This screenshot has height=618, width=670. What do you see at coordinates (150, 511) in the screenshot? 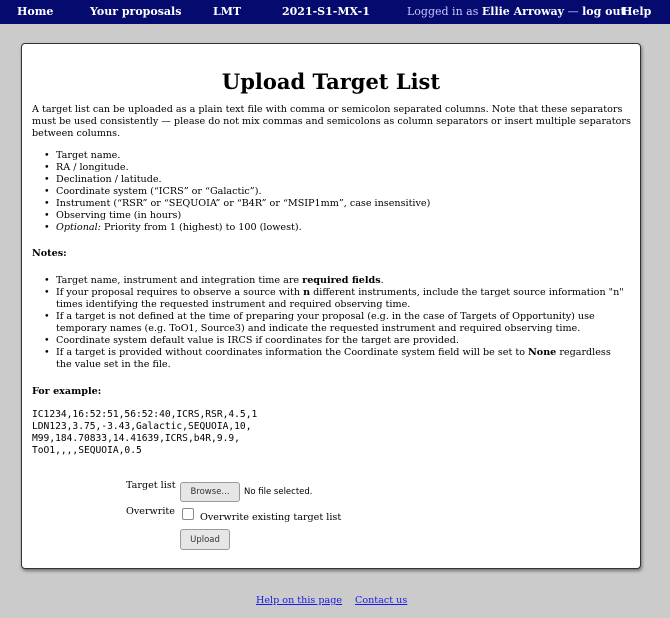
I see `overwrite-label: Overwrite` at bounding box center [150, 511].